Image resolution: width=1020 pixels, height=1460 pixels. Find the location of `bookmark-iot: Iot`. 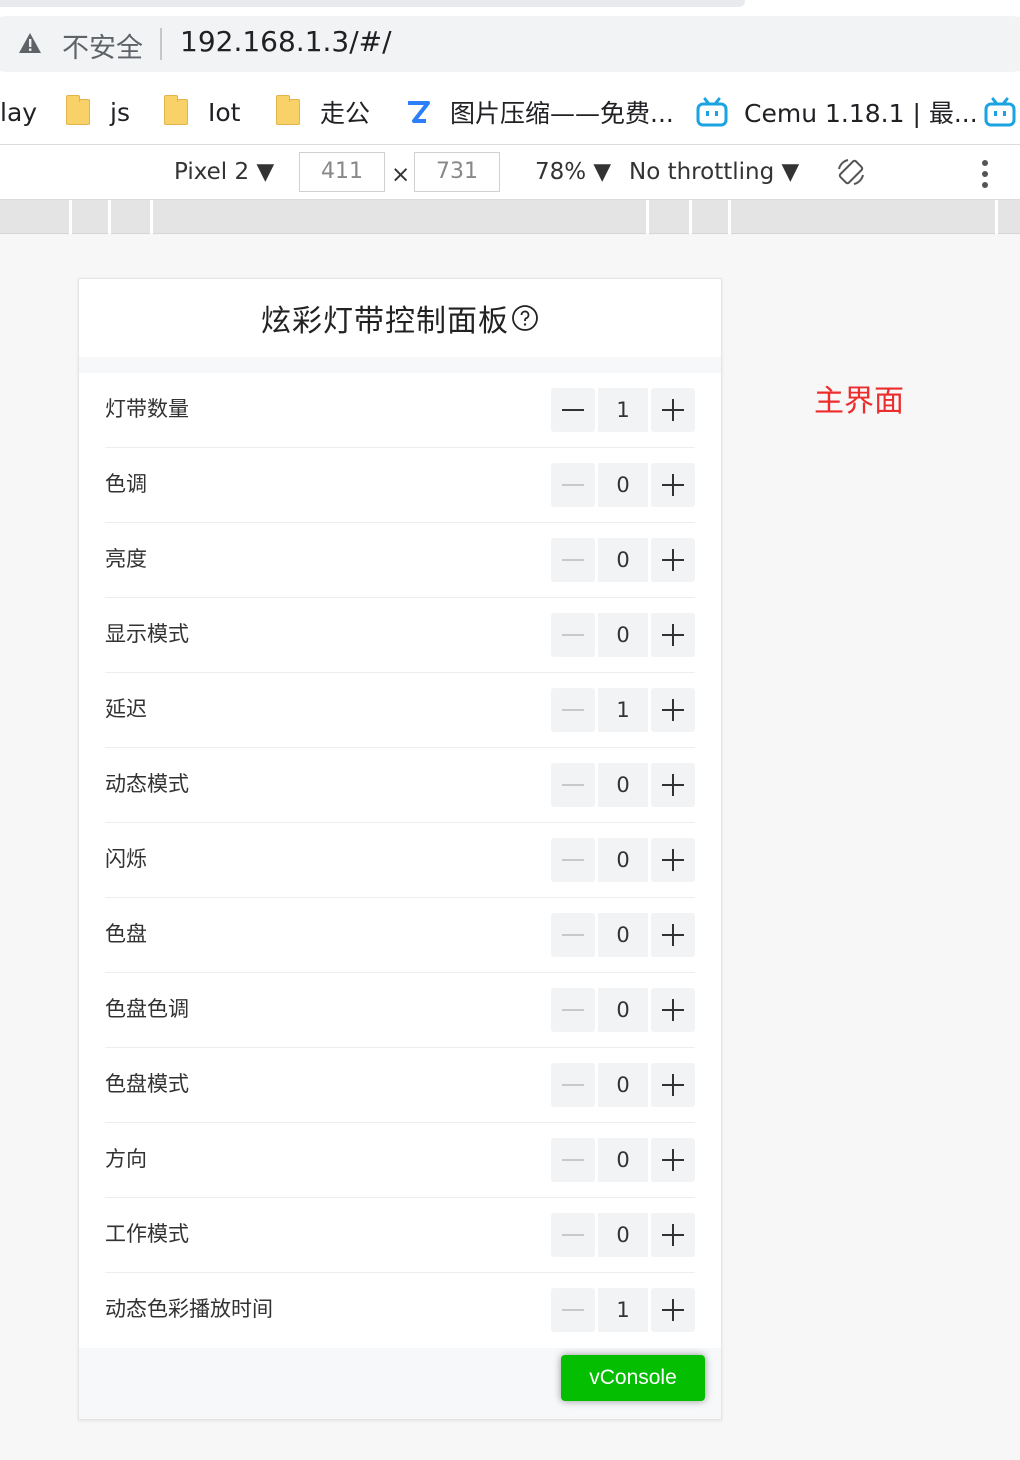

bookmark-iot: Iot is located at coordinates (202, 112).